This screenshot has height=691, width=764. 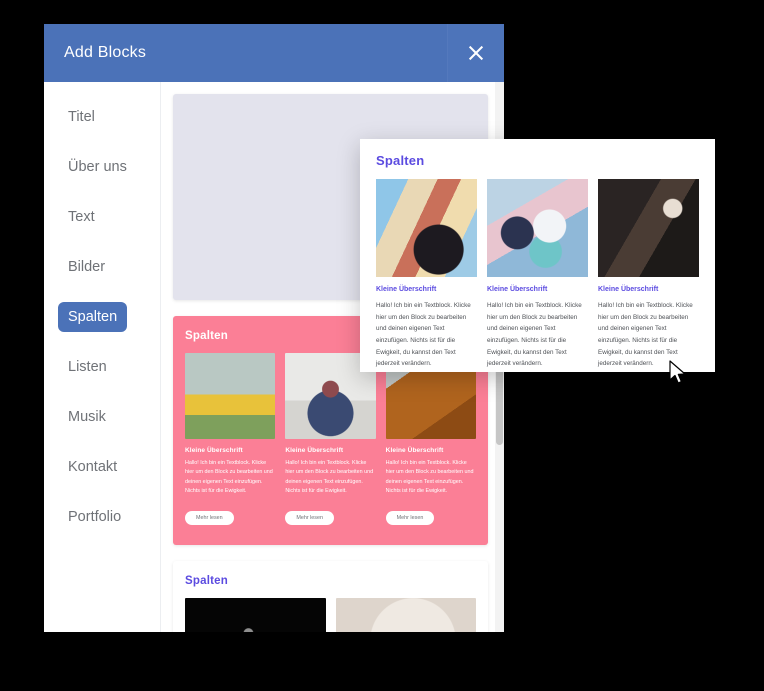 What do you see at coordinates (330, 614) in the screenshot?
I see `block-columns` at bounding box center [330, 614].